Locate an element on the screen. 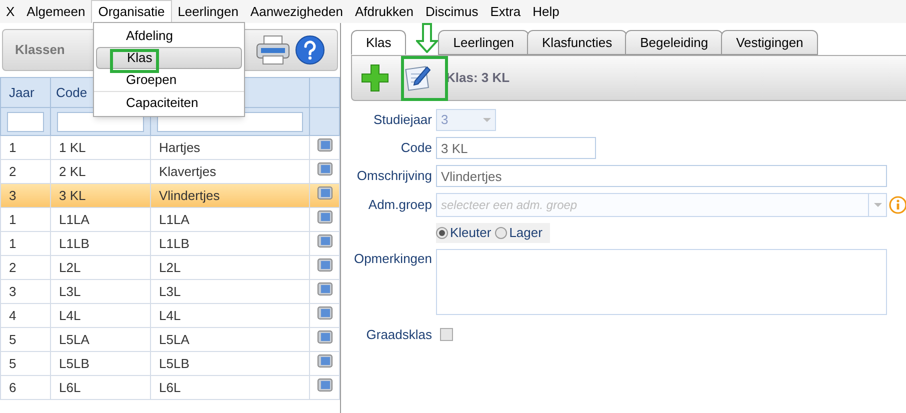 The width and height of the screenshot is (906, 413). tab: Leerlingen is located at coordinates (484, 42).